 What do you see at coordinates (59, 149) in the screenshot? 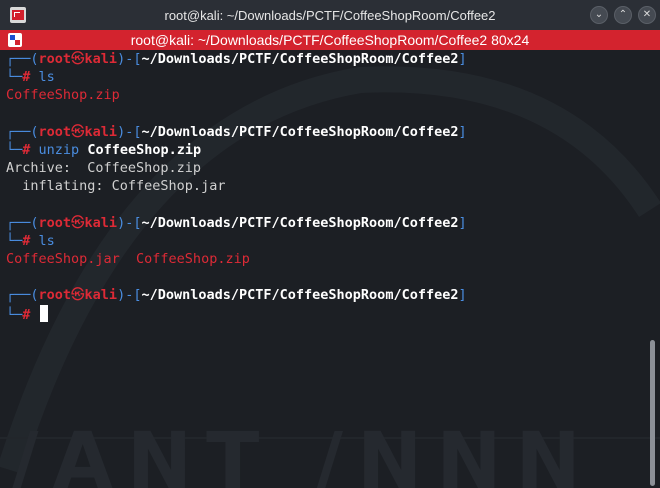
I see `command-text: unzip` at bounding box center [59, 149].